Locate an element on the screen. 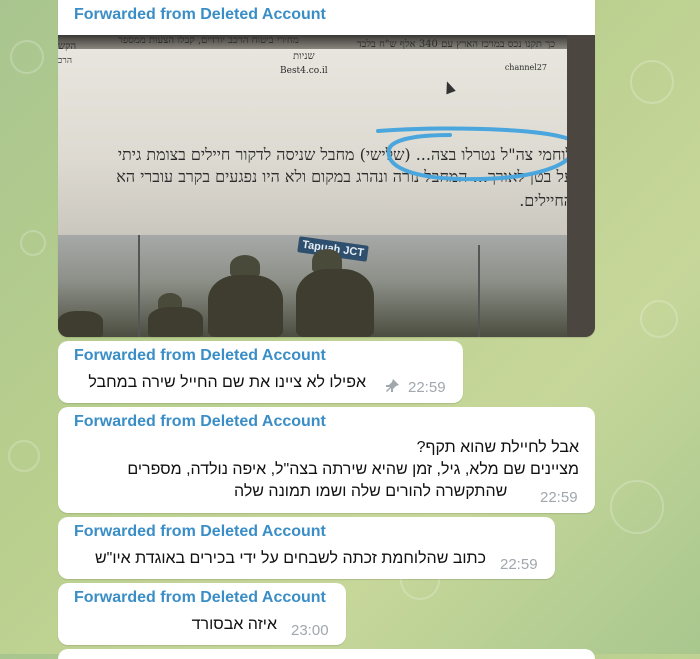 The image size is (700, 659). message-bubble-partial is located at coordinates (326, 654).